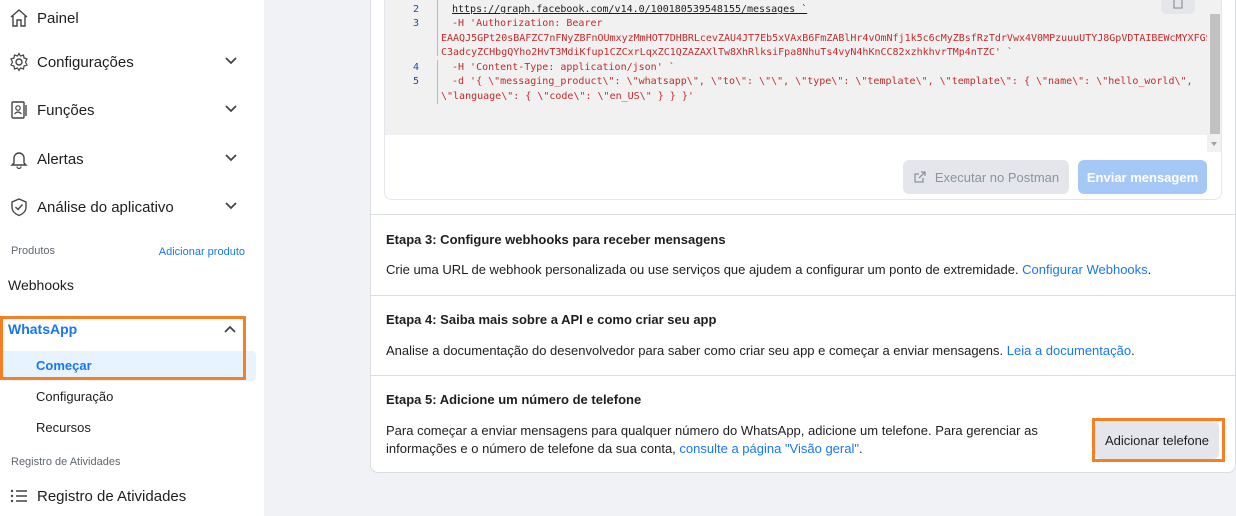  I want to click on home-icon, so click(19, 18).